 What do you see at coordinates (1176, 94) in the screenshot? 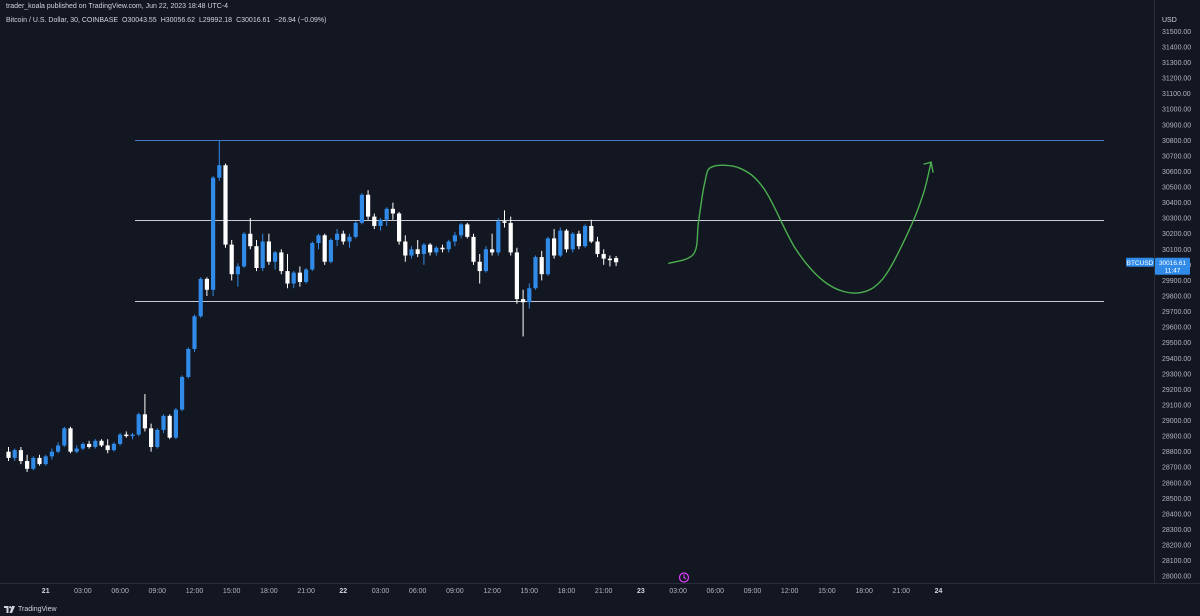
I see `price-tick-label: 31100.00` at bounding box center [1176, 94].